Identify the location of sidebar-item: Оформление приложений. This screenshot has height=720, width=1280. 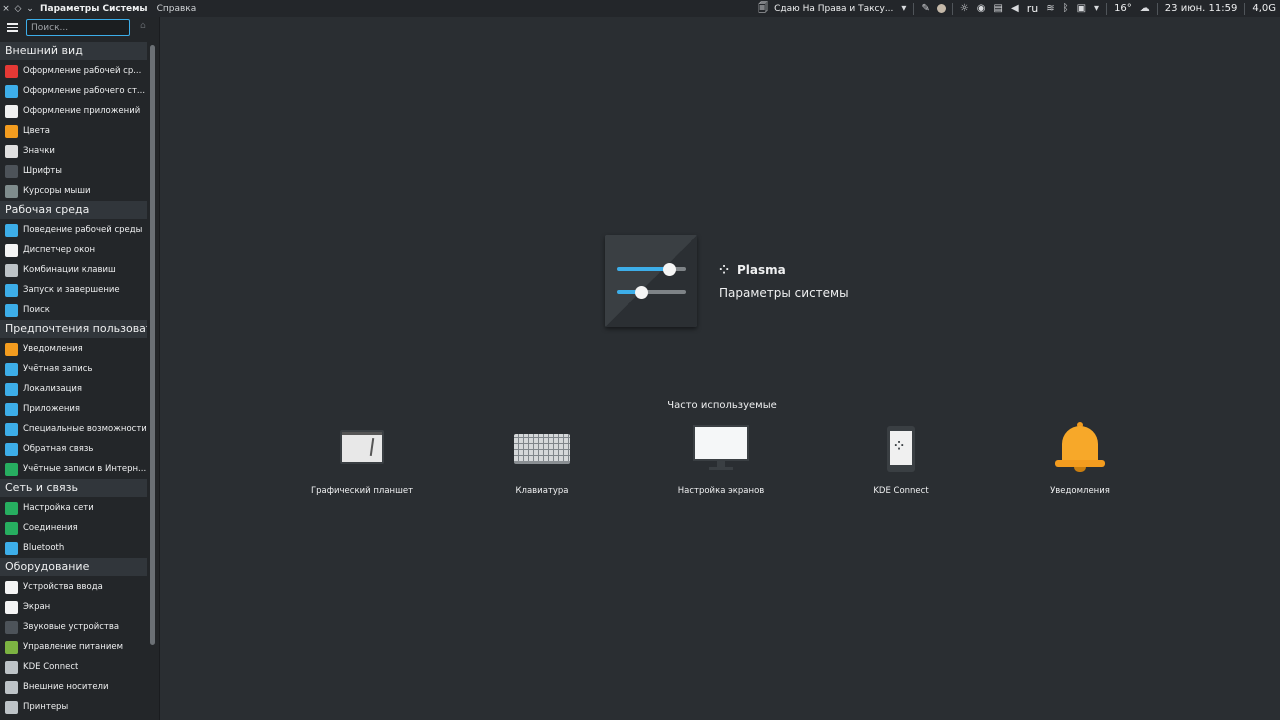
(73, 111).